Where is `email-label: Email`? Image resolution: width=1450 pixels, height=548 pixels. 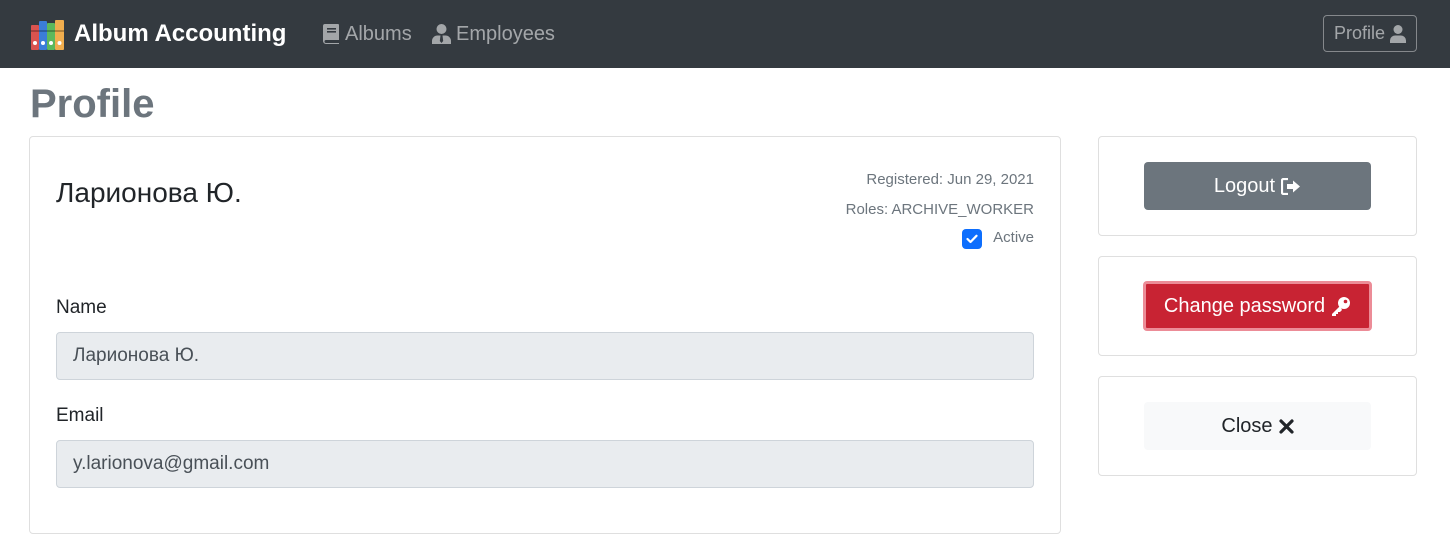 email-label: Email is located at coordinates (80, 415).